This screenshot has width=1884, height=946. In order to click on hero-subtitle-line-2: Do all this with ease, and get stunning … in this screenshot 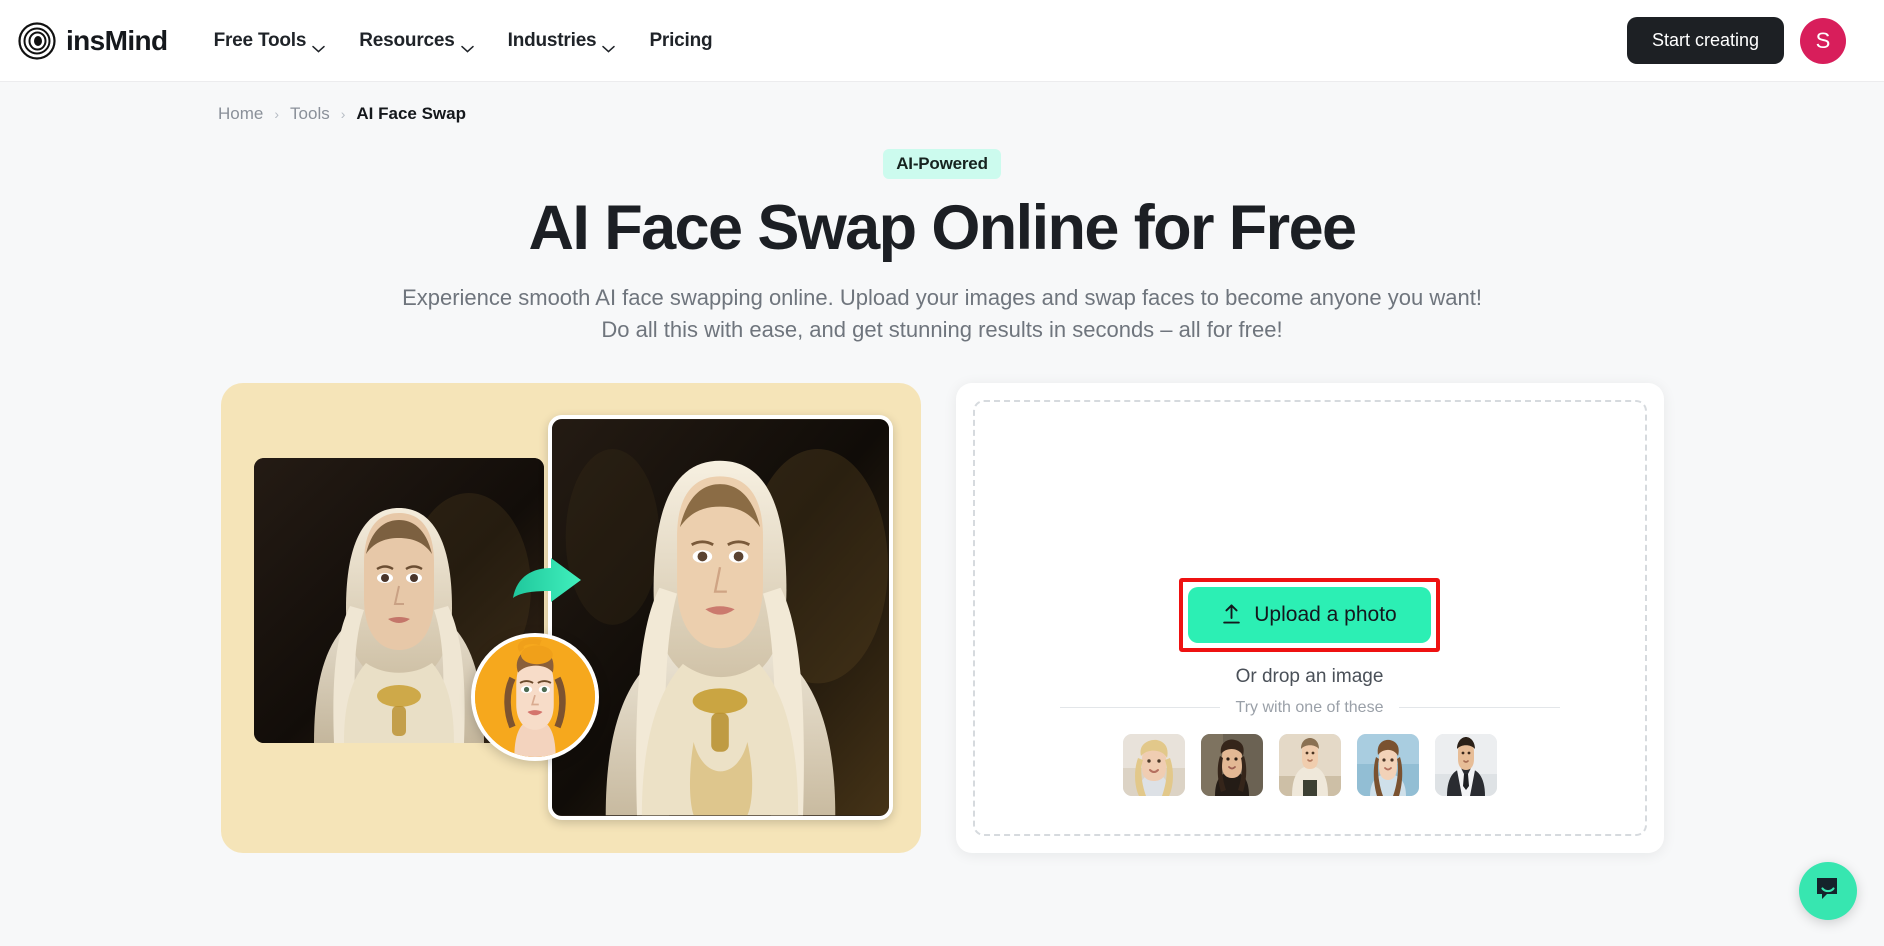, I will do `click(942, 330)`.